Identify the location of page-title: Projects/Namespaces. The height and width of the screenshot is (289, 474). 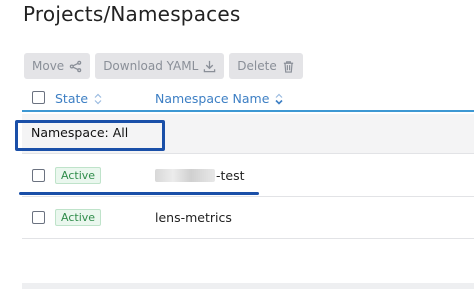
(132, 14).